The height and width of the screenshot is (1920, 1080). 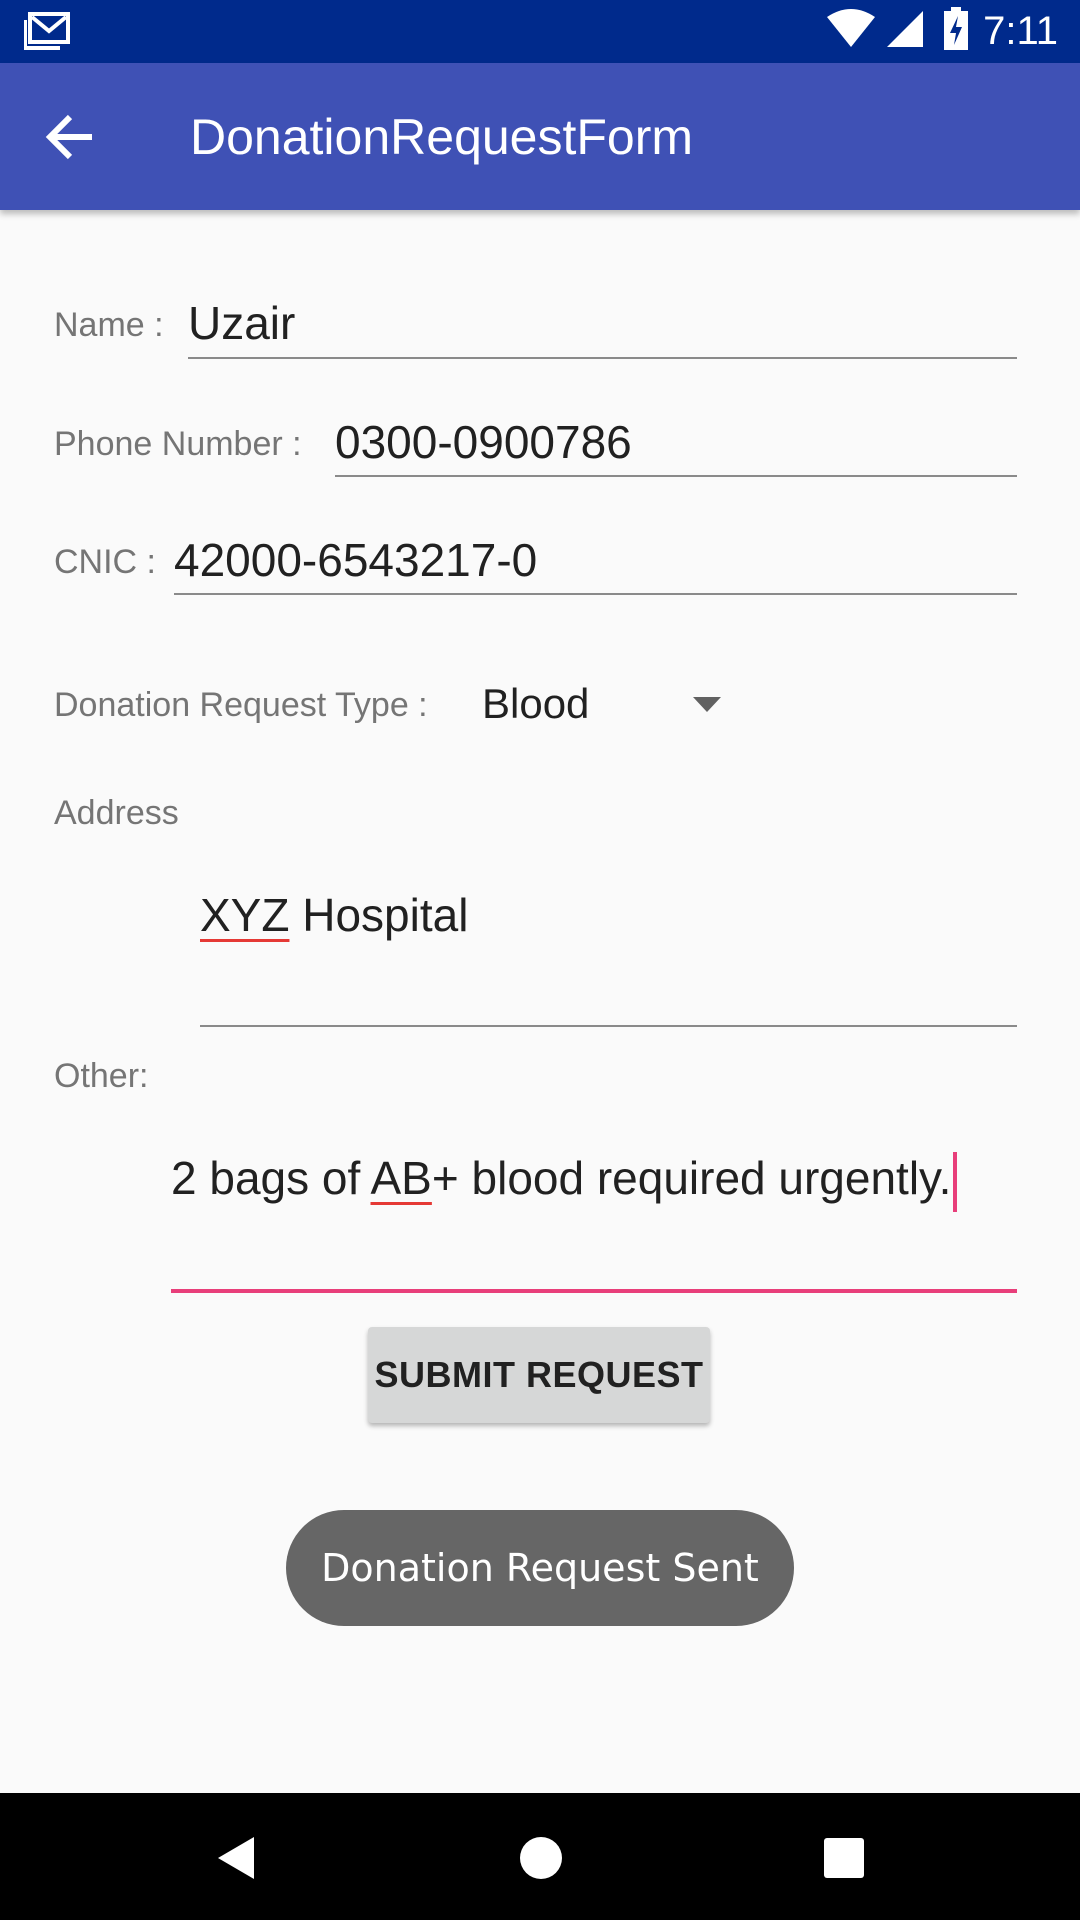 What do you see at coordinates (116, 813) in the screenshot?
I see `address-label: Address` at bounding box center [116, 813].